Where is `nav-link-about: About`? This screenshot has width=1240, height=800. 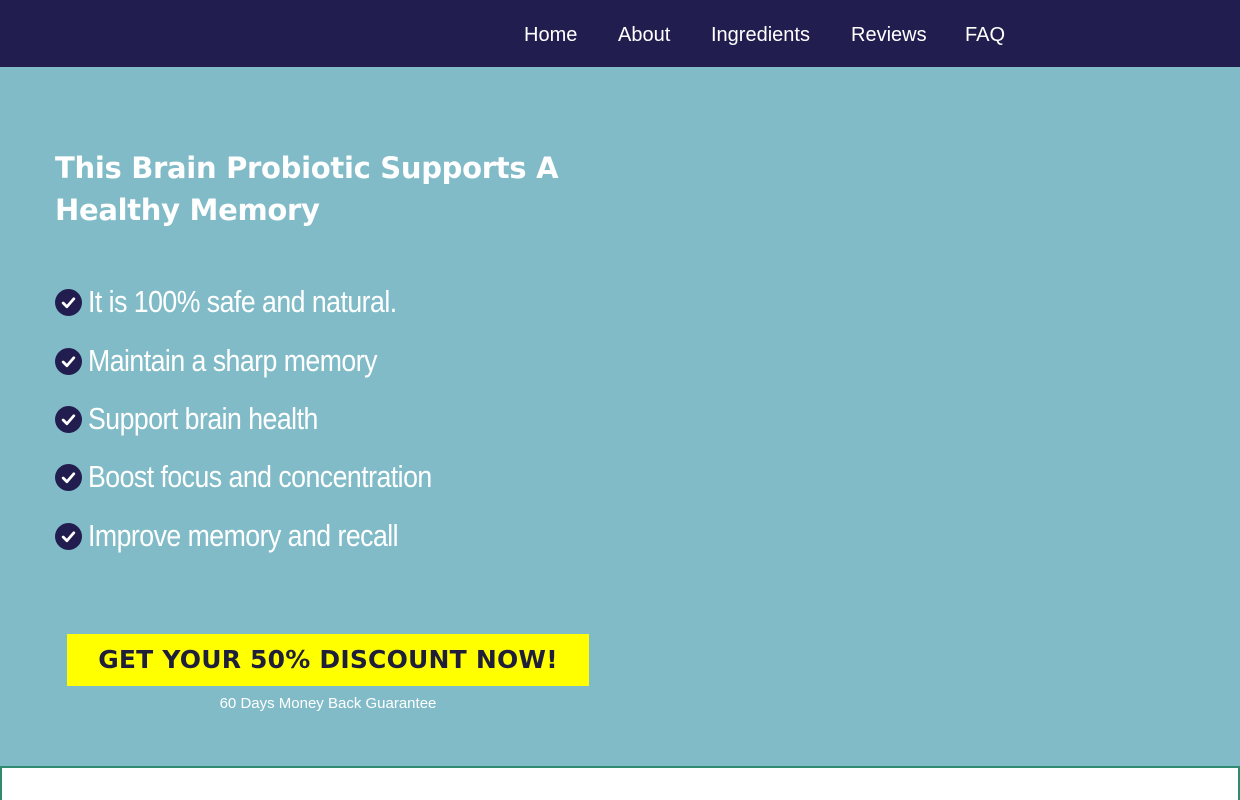
nav-link-about: About is located at coordinates (644, 33).